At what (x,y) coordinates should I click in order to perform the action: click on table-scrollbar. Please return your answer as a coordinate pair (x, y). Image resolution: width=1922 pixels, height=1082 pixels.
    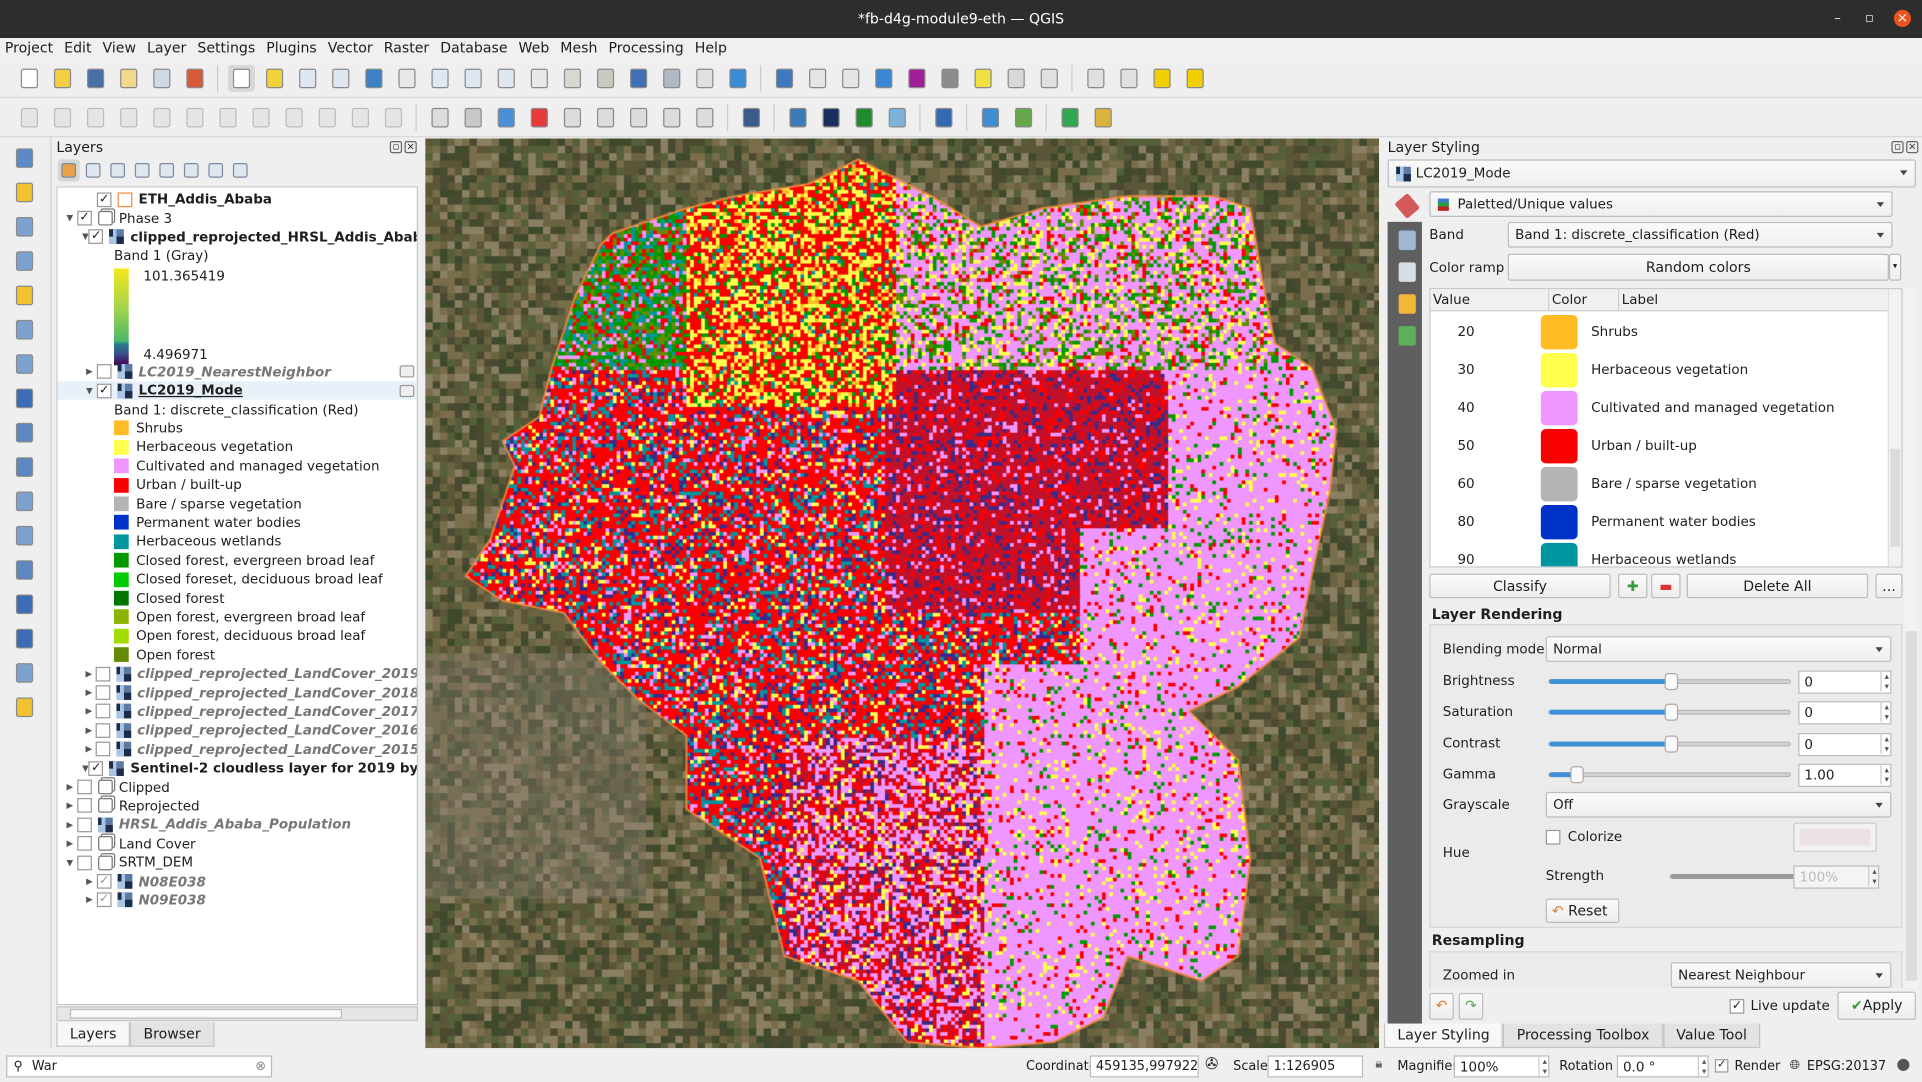
    Looking at the image, I should click on (1894, 428).